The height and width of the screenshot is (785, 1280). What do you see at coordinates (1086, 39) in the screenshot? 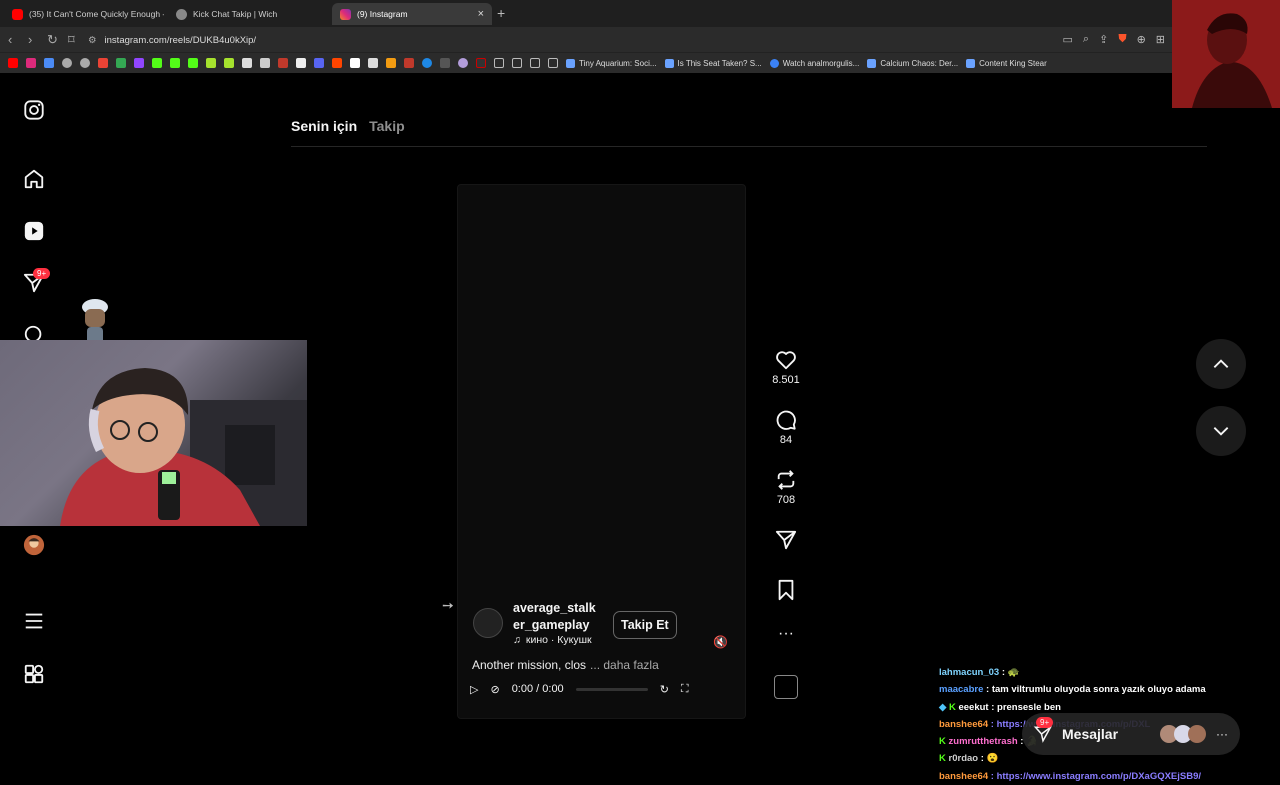
I see `zoom-icon: ⌕` at bounding box center [1086, 39].